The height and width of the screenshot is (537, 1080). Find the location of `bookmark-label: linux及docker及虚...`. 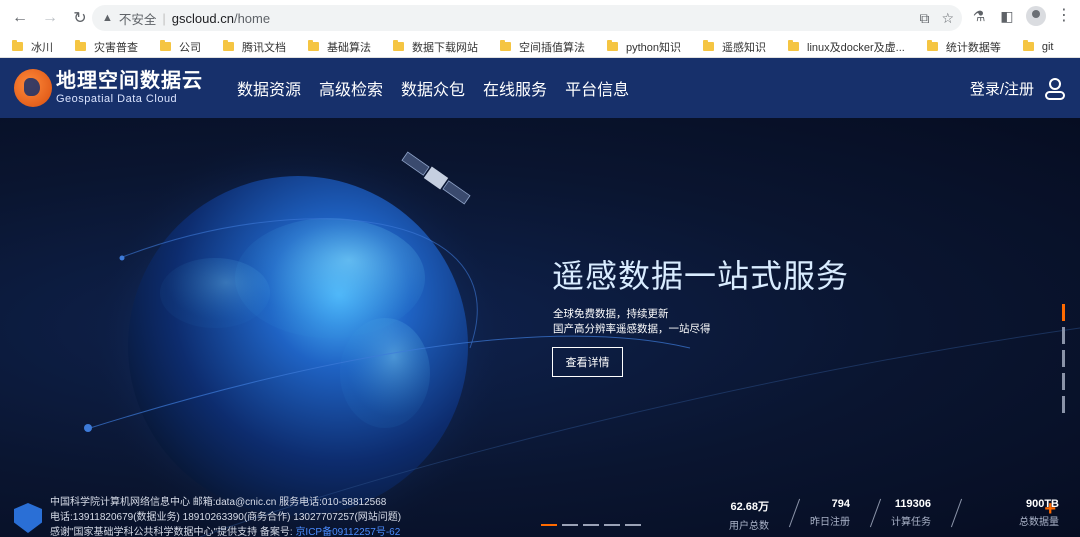

bookmark-label: linux及docker及虚... is located at coordinates (856, 47).